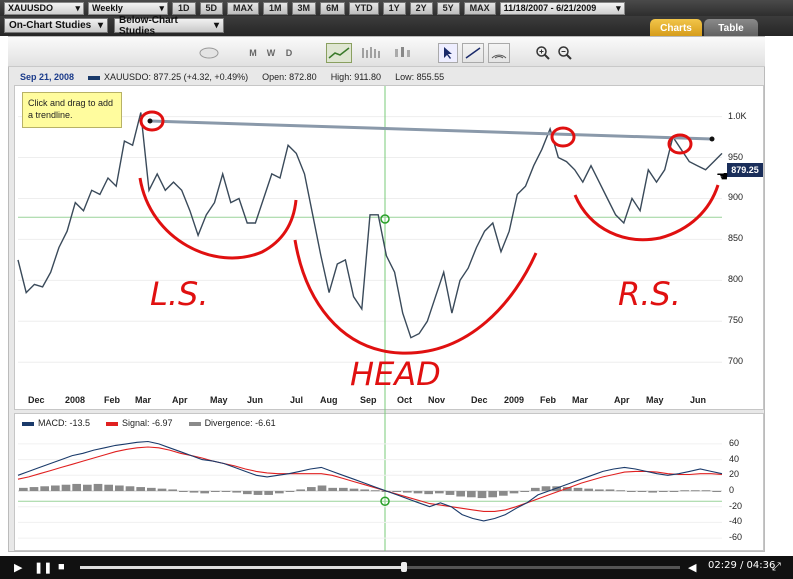 This screenshot has height=579, width=793. What do you see at coordinates (232, 423) in the screenshot?
I see `legend-divergence: Divergence: -6.61` at bounding box center [232, 423].